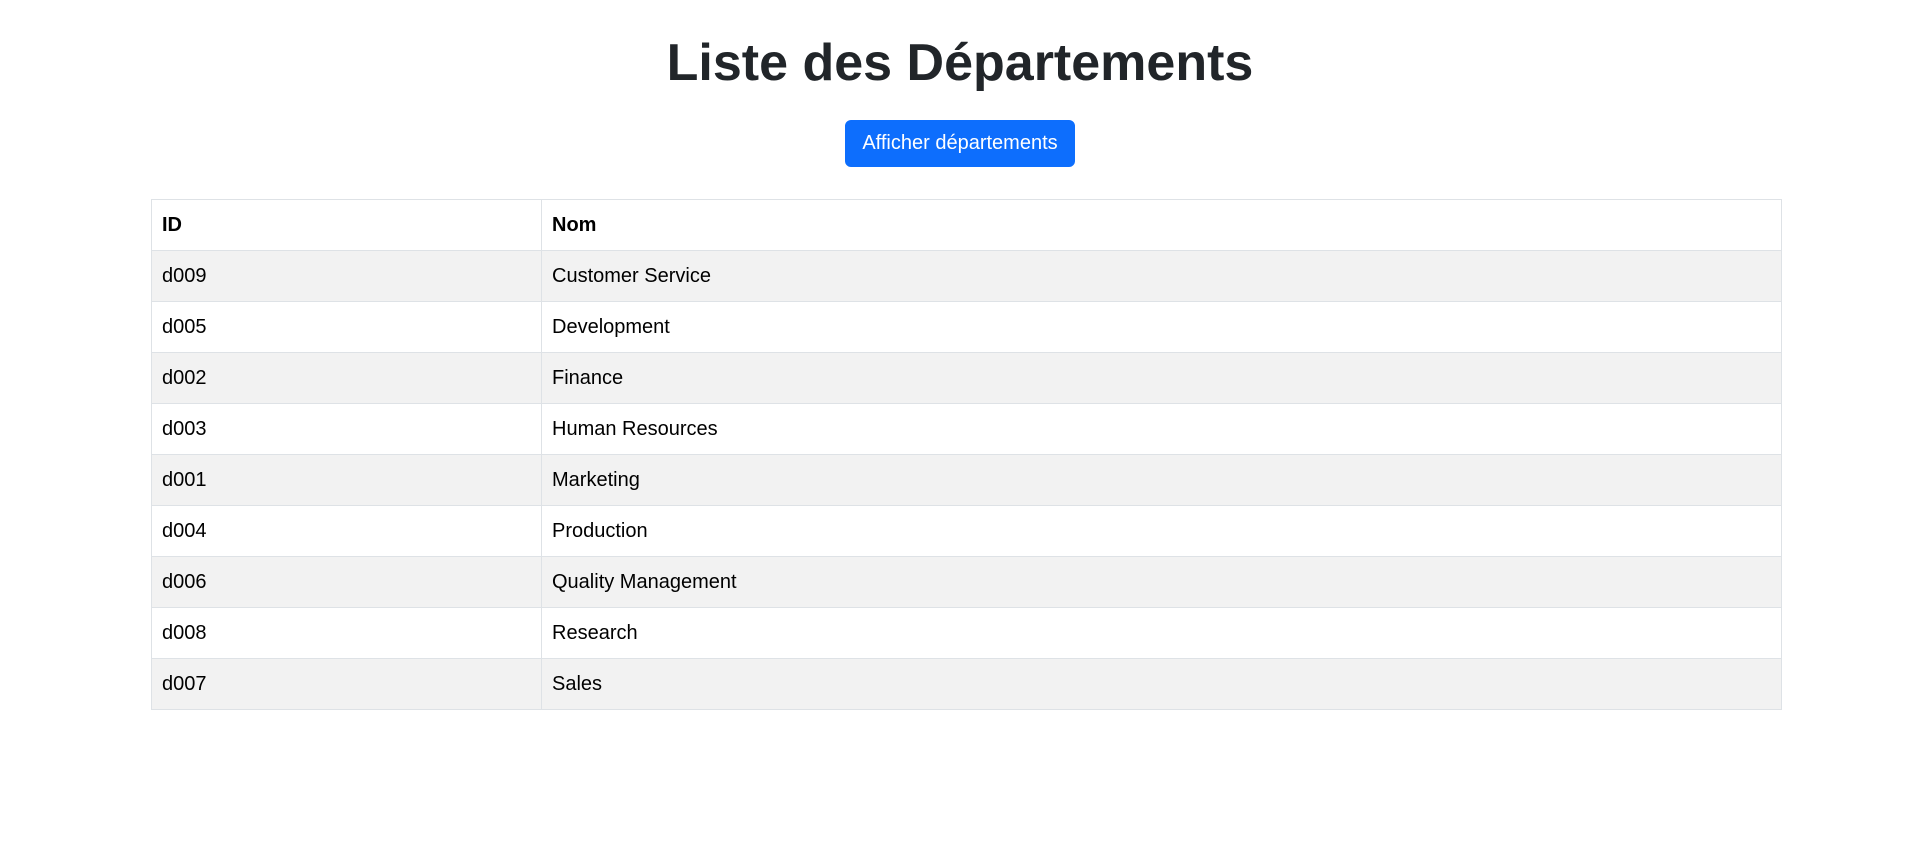 The image size is (1920, 857). I want to click on table-row: d007 Sales, so click(966, 684).